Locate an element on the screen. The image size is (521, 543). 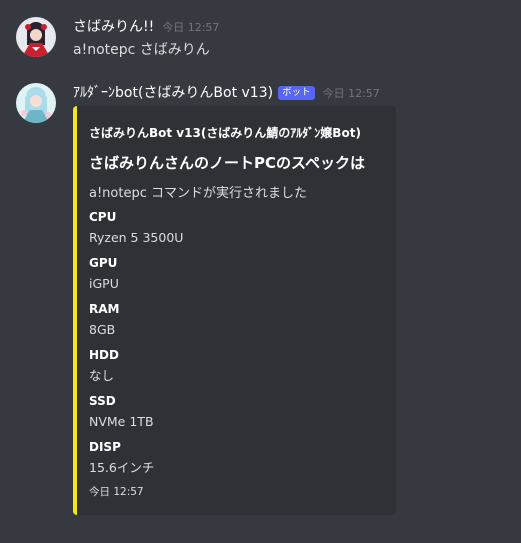
field-name: HDD is located at coordinates (104, 355).